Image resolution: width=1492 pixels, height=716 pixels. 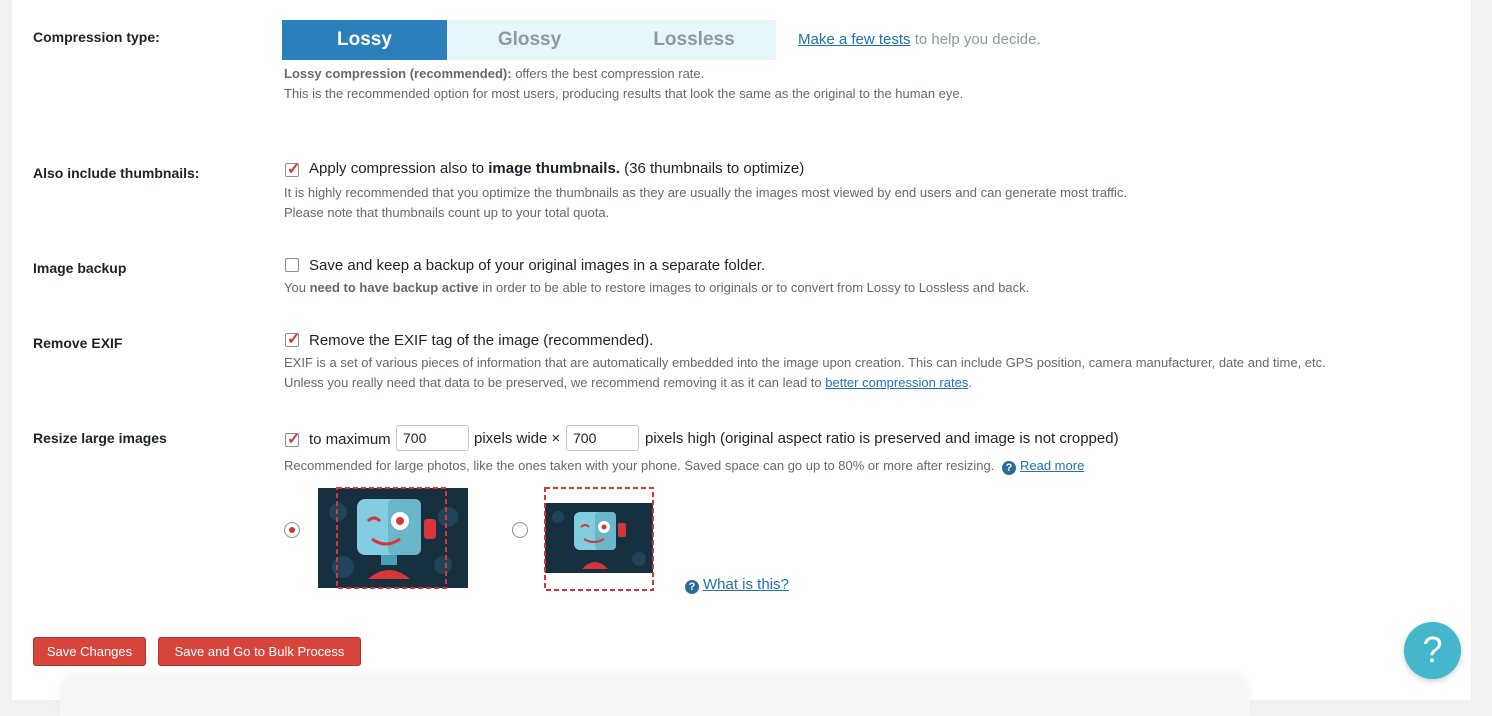 I want to click on thumbnails-text-pre: Apply compression also to, so click(x=397, y=168).